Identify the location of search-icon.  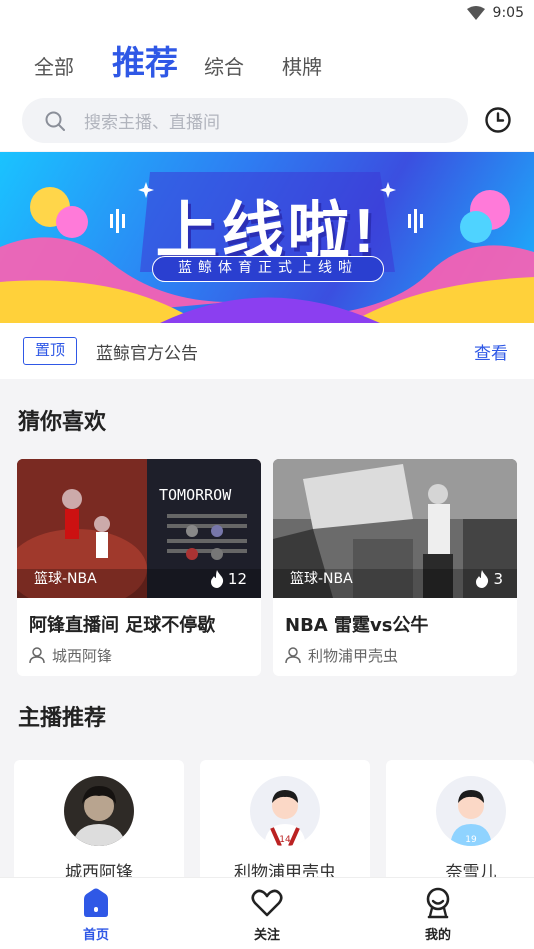
(55, 121).